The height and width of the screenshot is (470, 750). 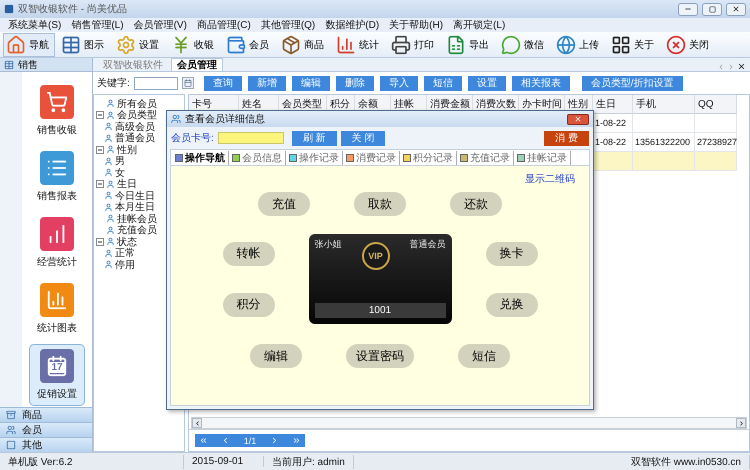 What do you see at coordinates (32, 445) in the screenshot?
I see `section-label: 其他` at bounding box center [32, 445].